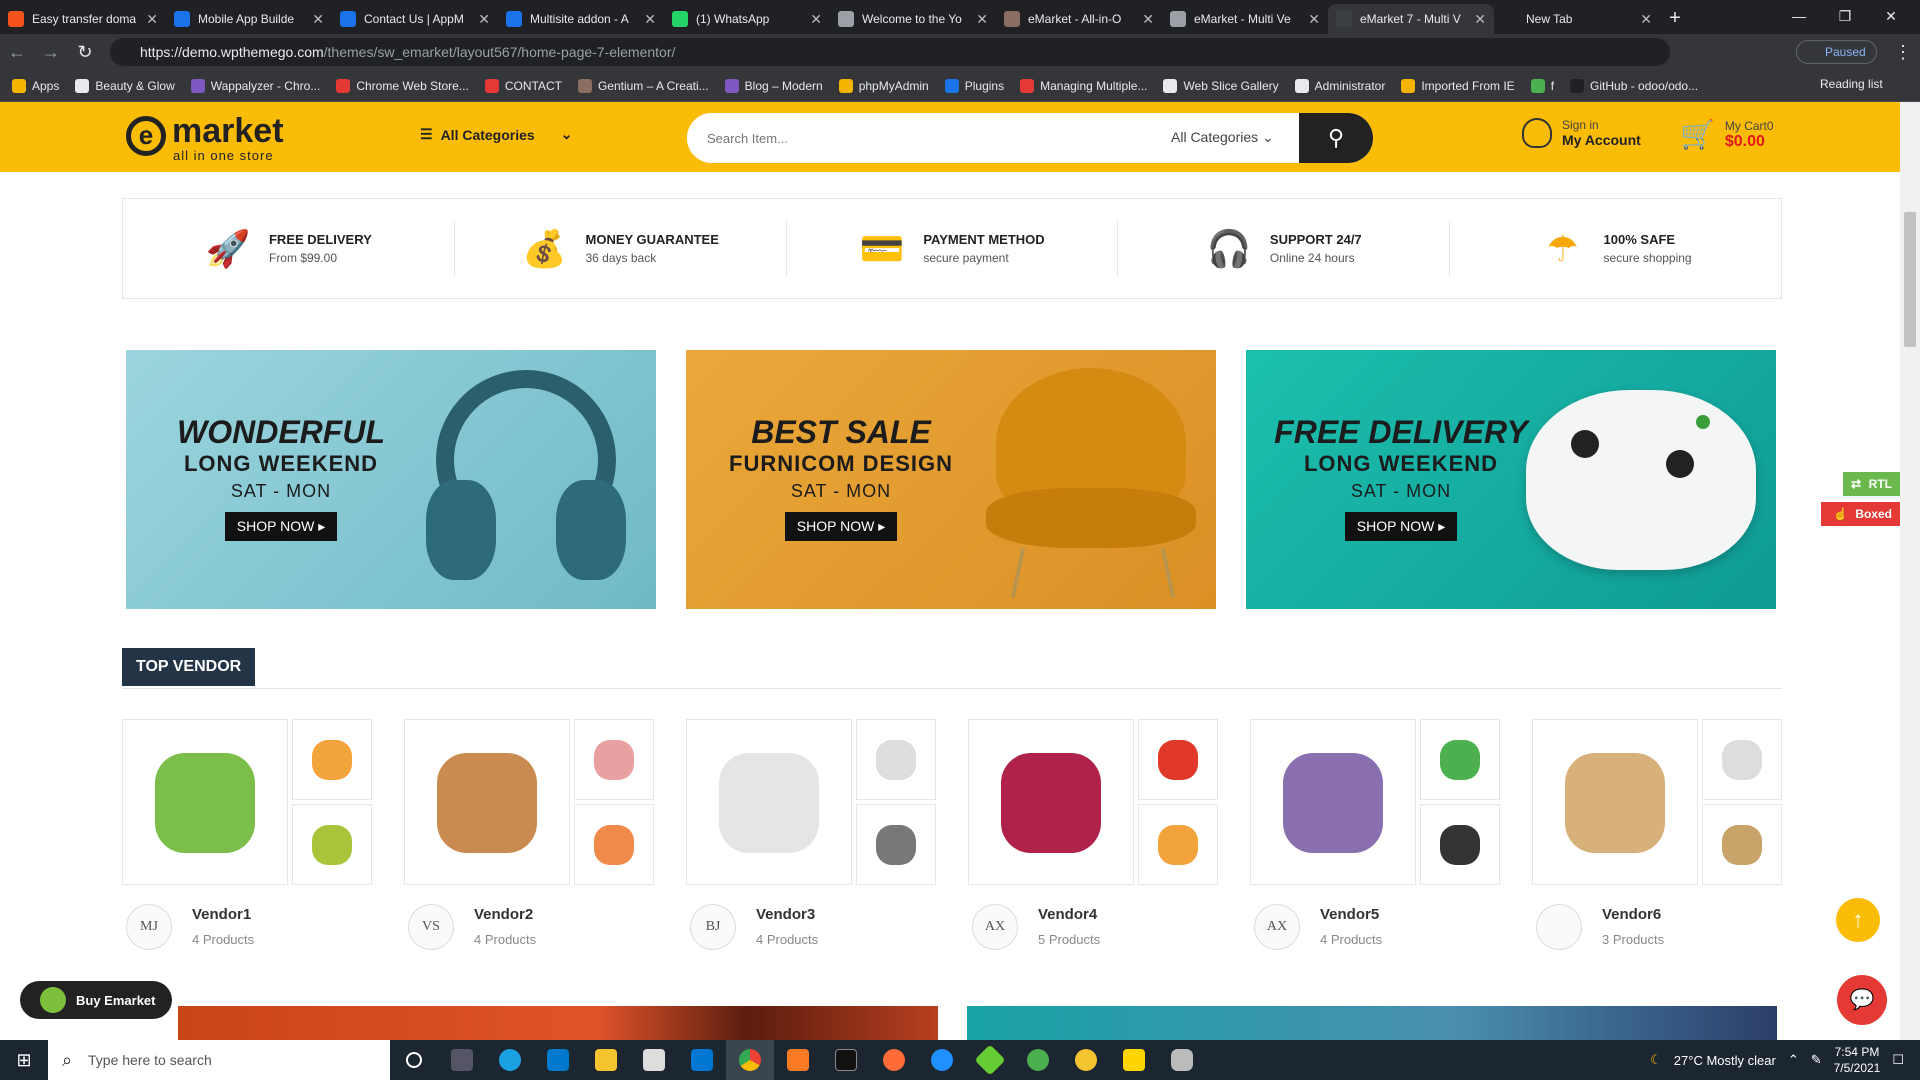 This screenshot has width=1920, height=1080. I want to click on promo-banner-left, so click(558, 1023).